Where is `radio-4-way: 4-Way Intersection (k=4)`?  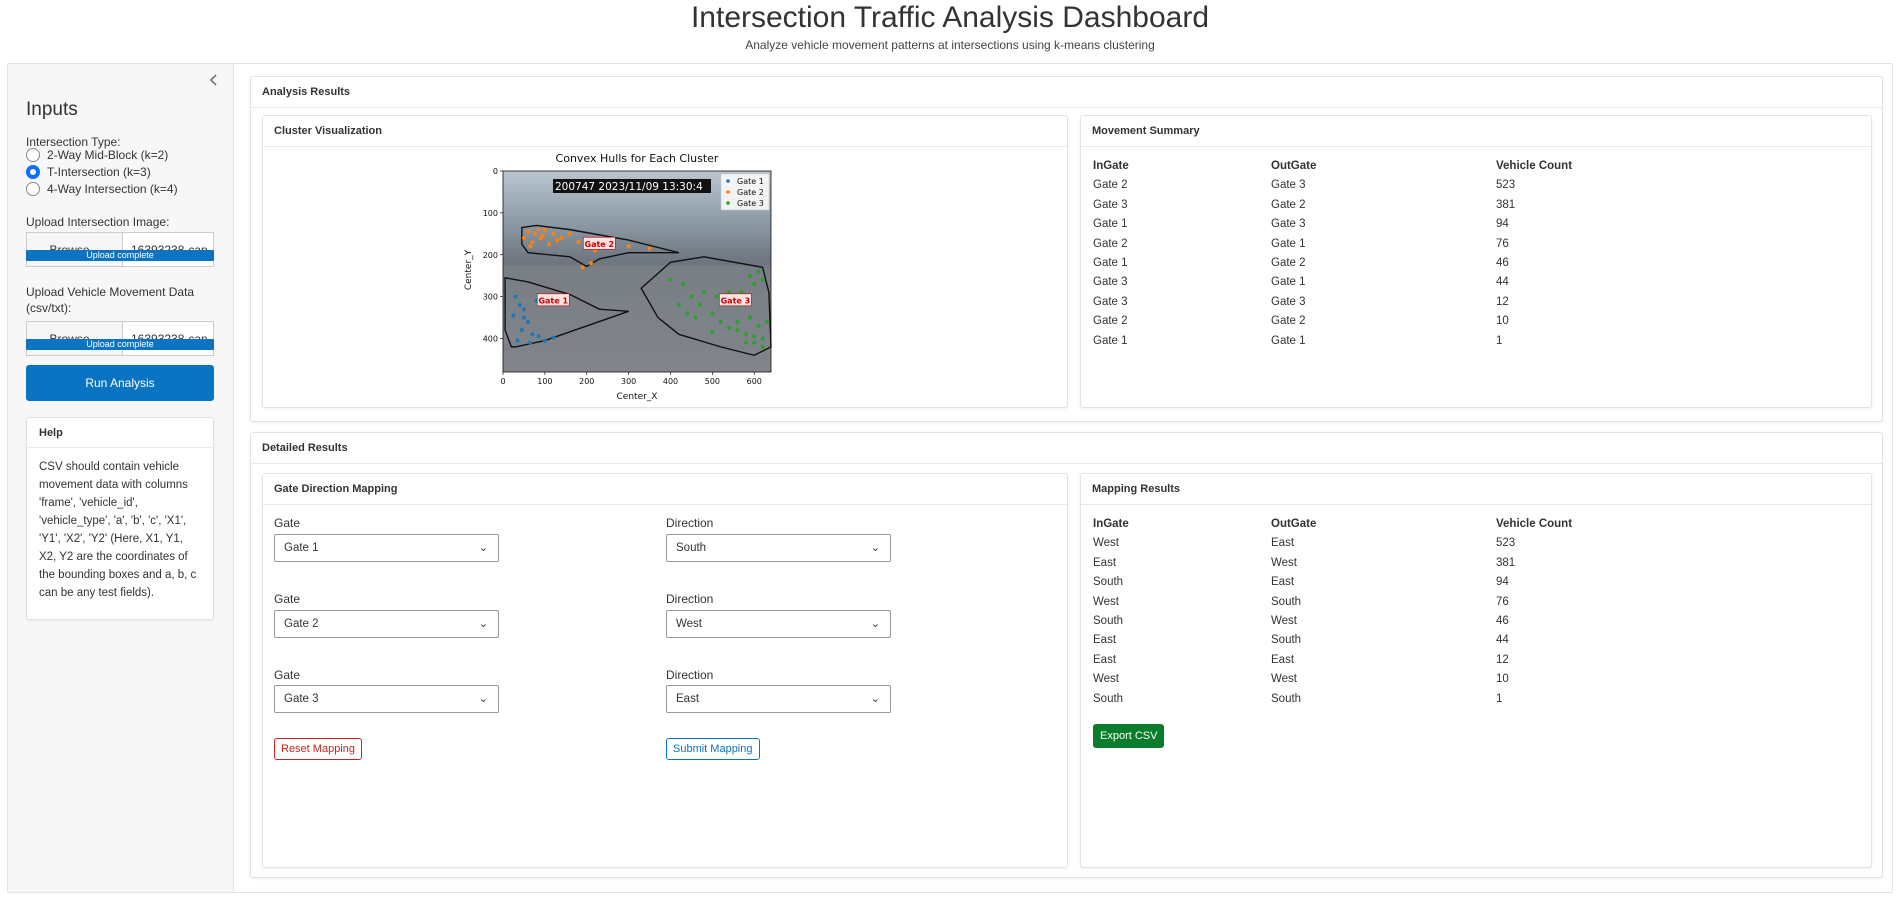 radio-4-way: 4-Way Intersection (k=4) is located at coordinates (102, 189).